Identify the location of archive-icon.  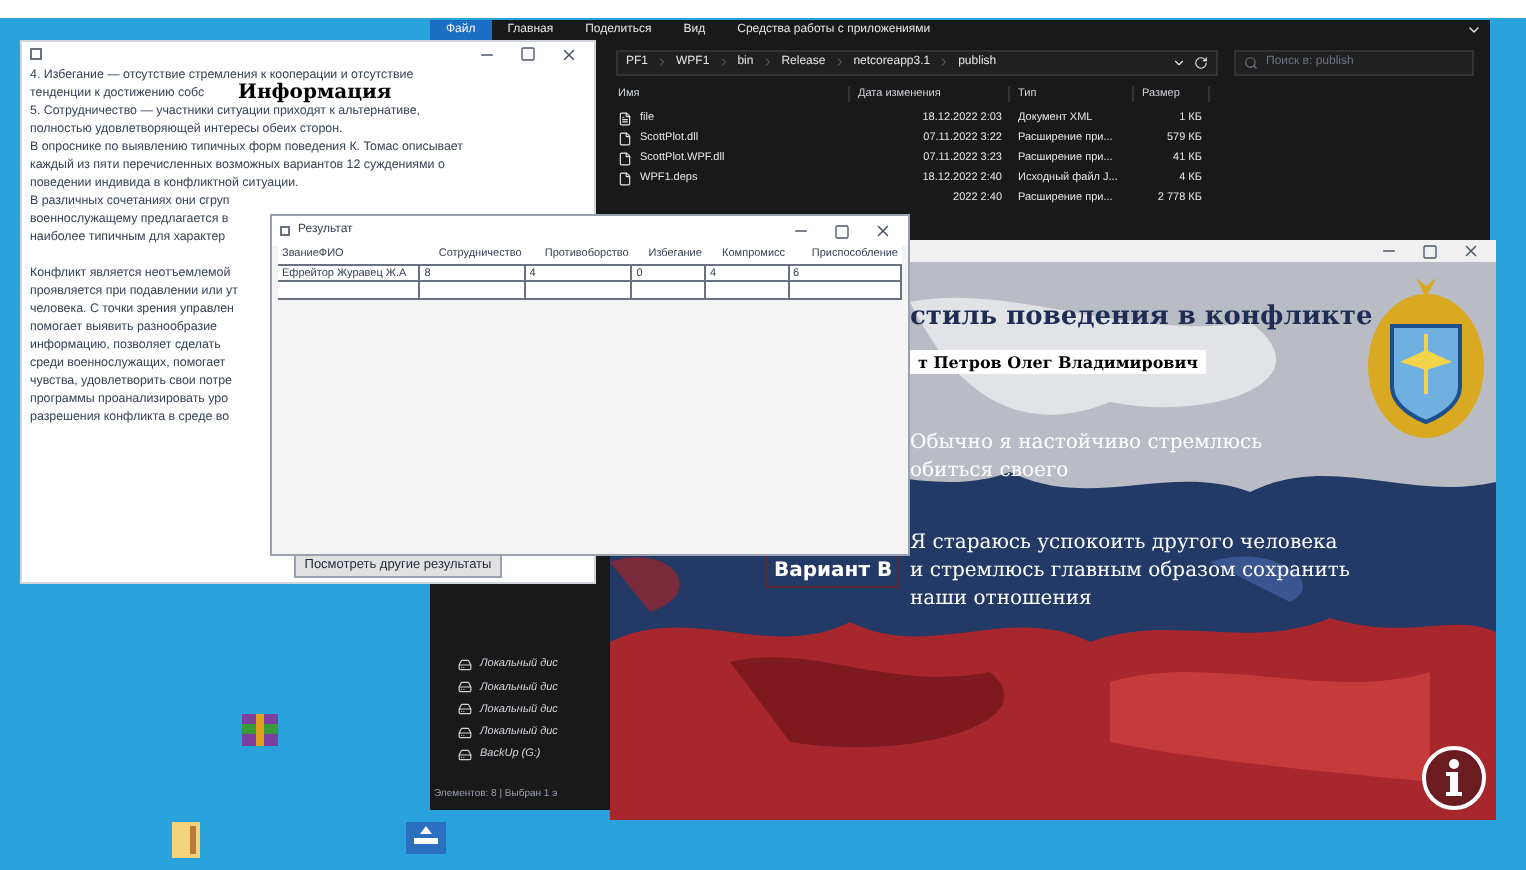
(260, 730).